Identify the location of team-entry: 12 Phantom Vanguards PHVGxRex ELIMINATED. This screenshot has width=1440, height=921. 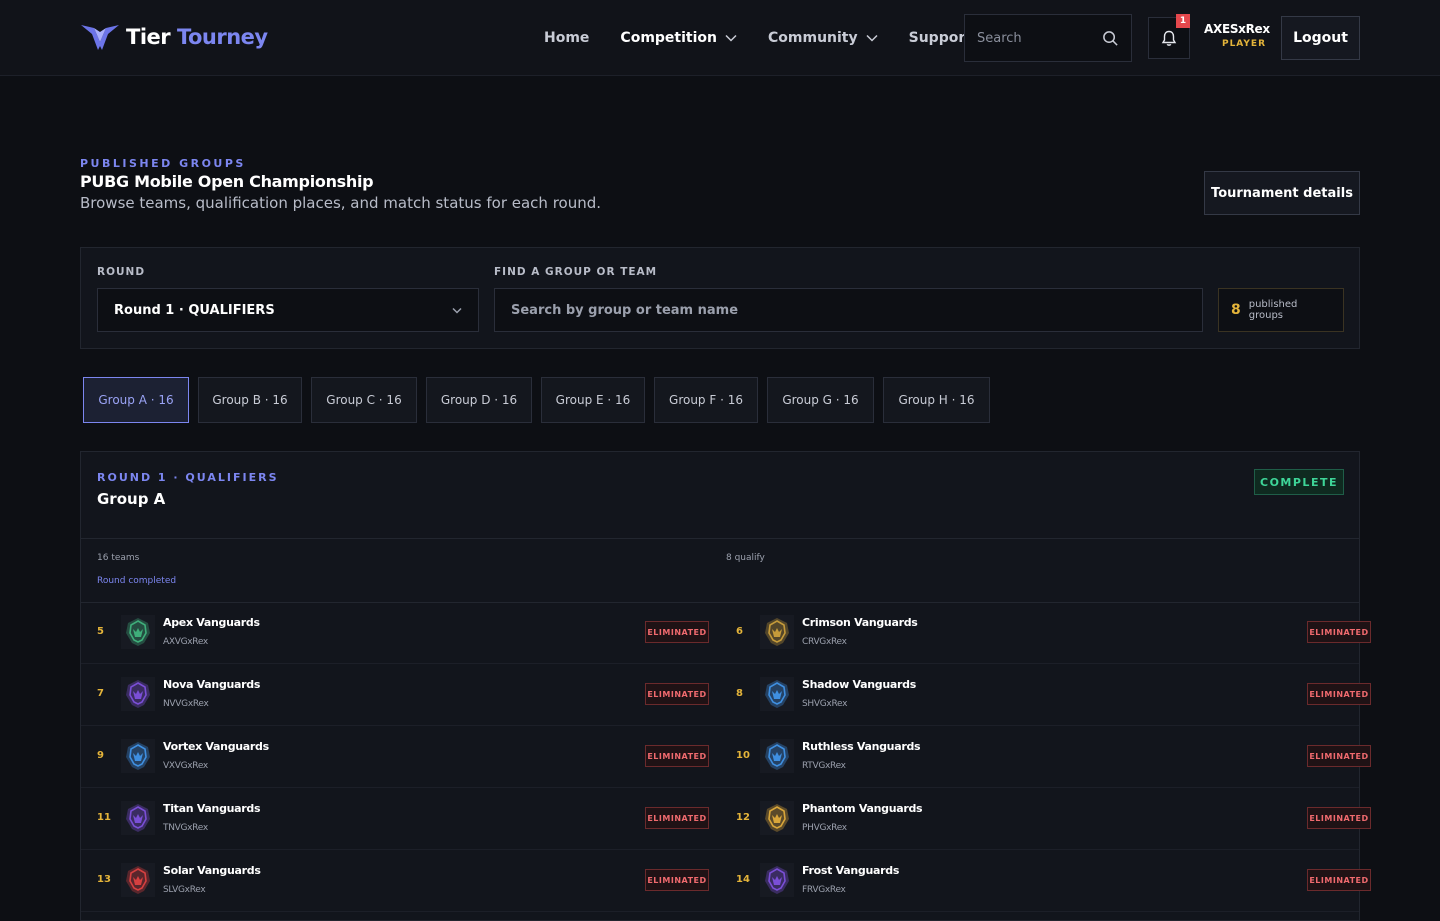
(1053, 818).